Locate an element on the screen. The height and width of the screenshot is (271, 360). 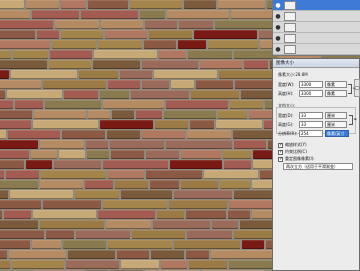
resolution-unit-select: 像素/英寸 is located at coordinates (337, 133).